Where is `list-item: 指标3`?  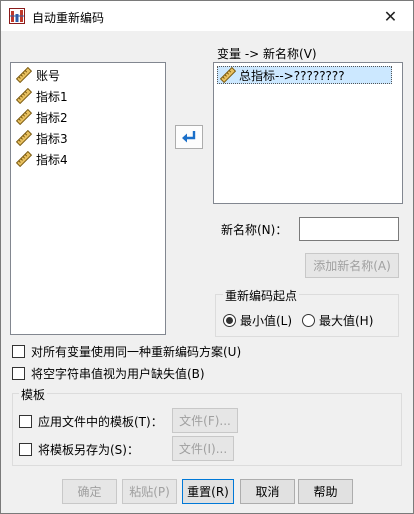
list-item: 指标3 is located at coordinates (42, 138).